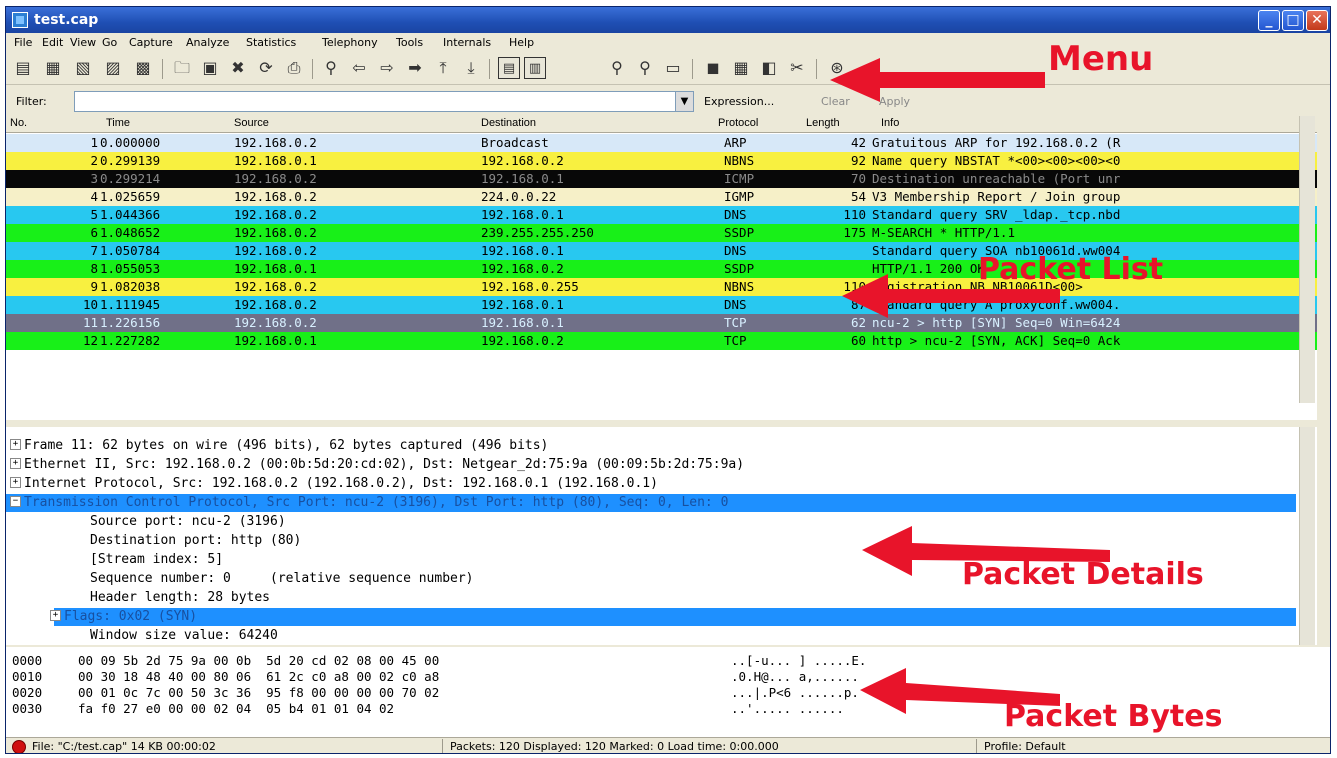 This screenshot has height=758, width=1337. I want to click on arrow-packet-list, so click(951, 296).